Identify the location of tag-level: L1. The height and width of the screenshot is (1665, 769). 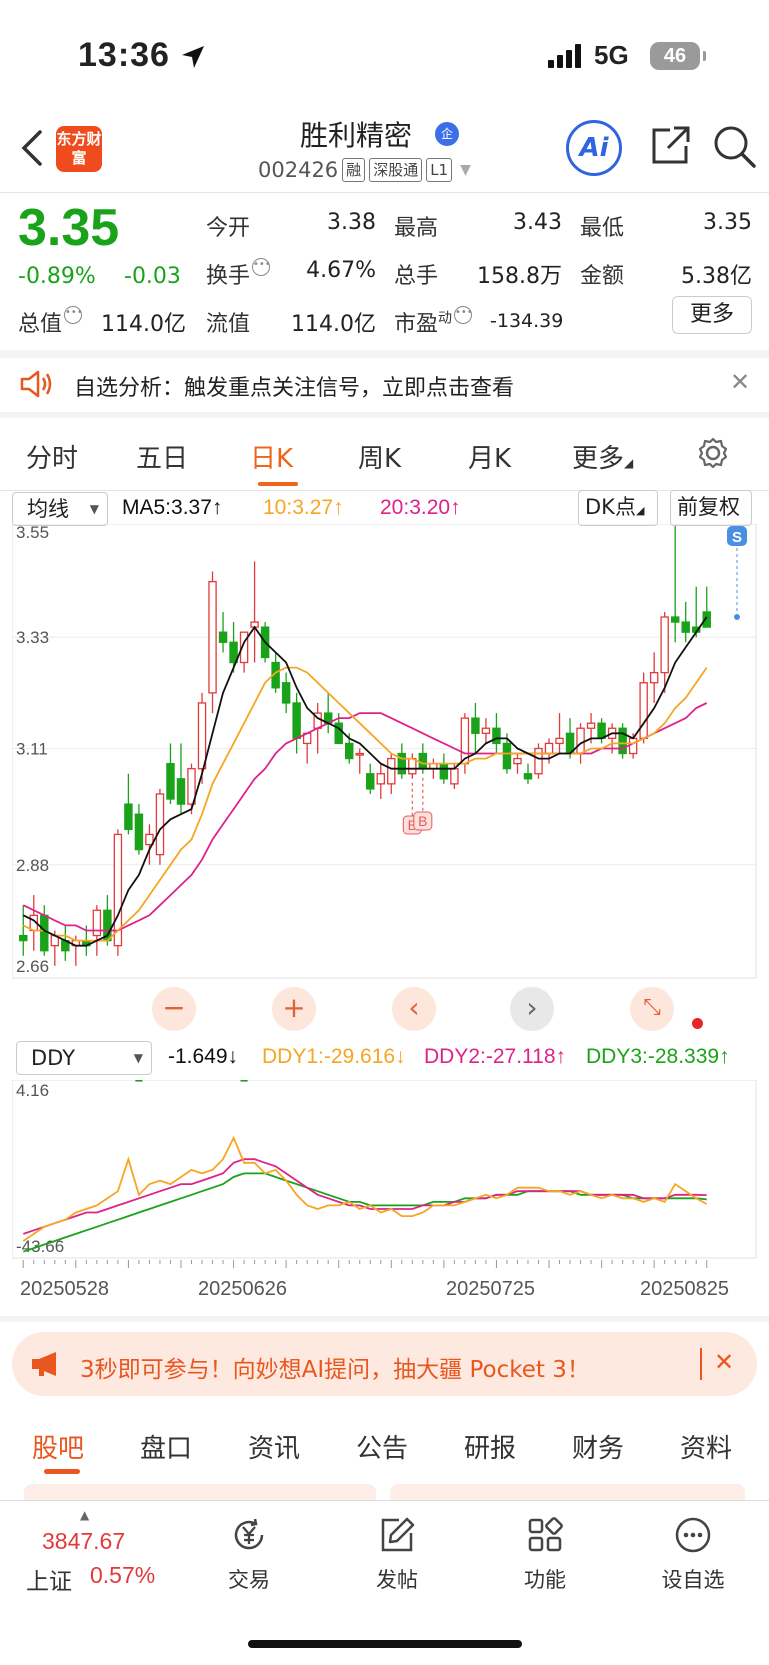
(439, 170).